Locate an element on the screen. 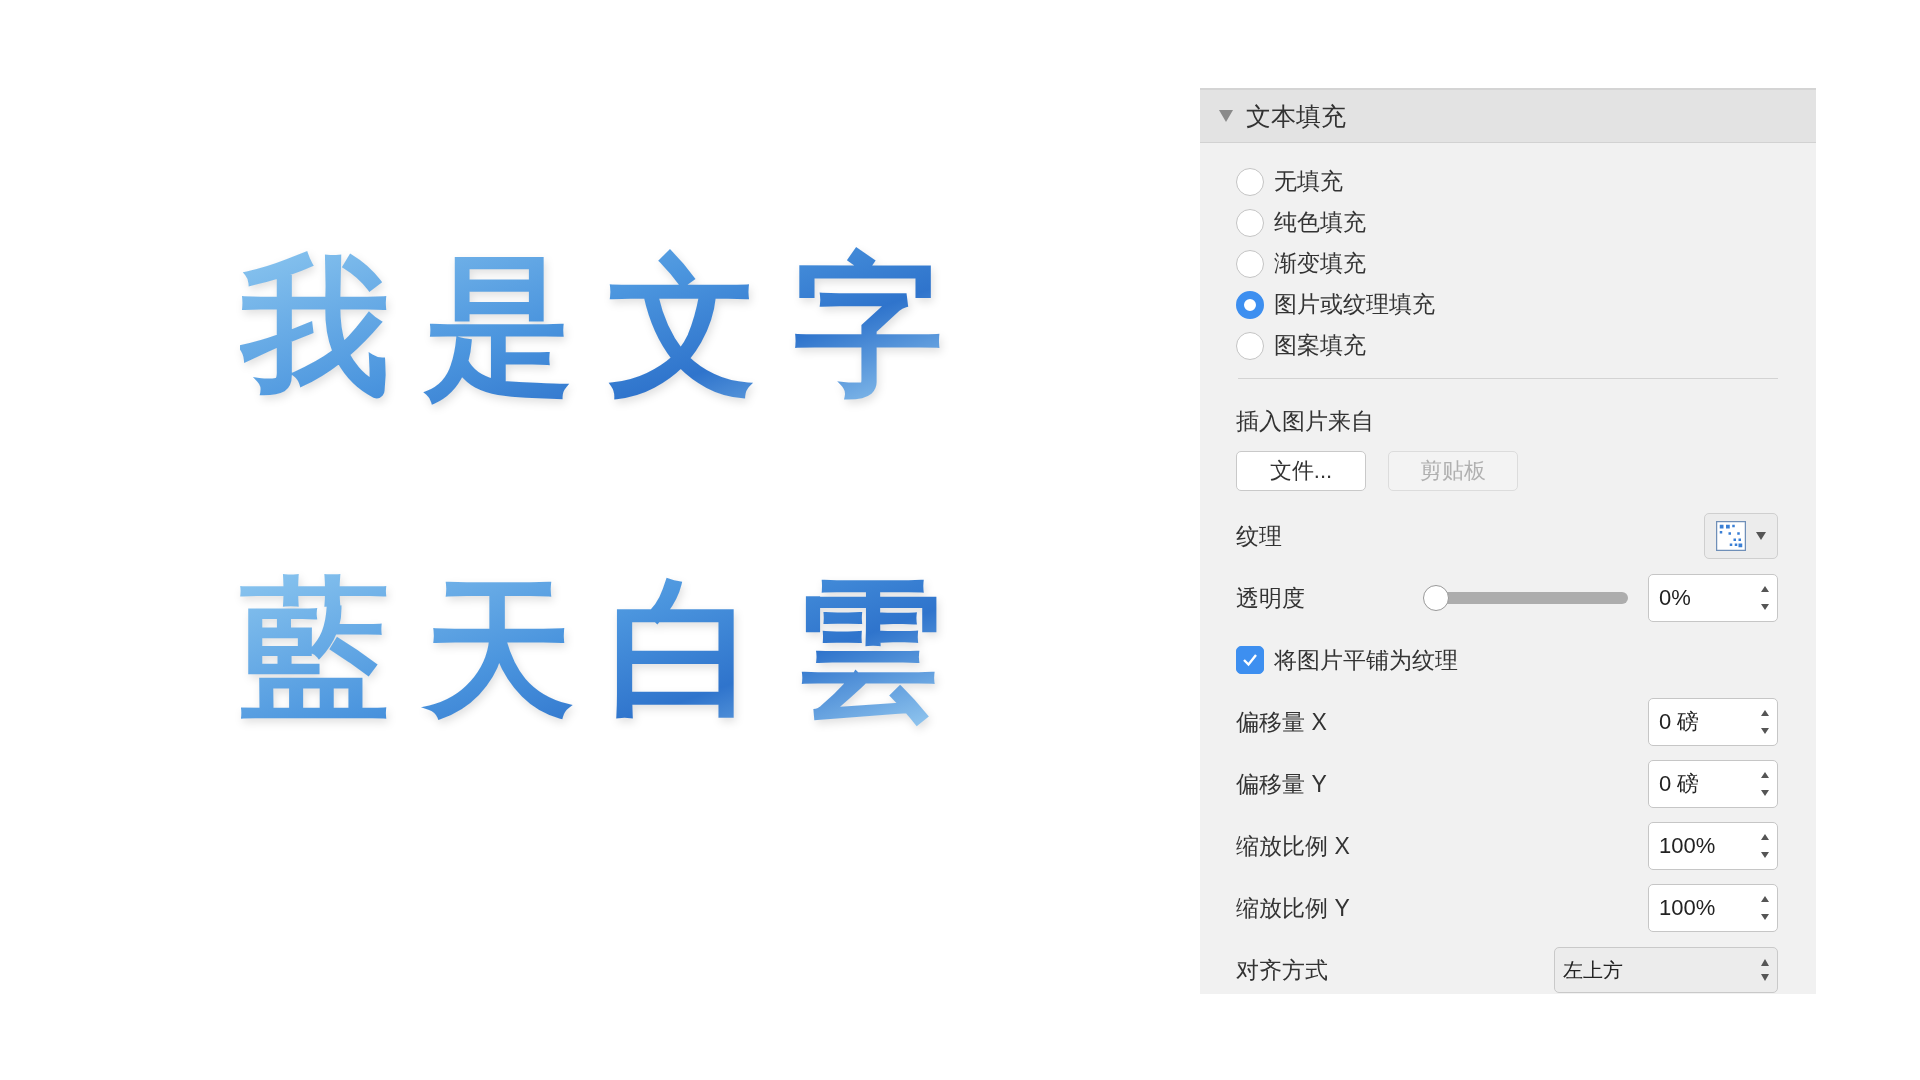  transparency-spin-field: 0% is located at coordinates (1713, 598).